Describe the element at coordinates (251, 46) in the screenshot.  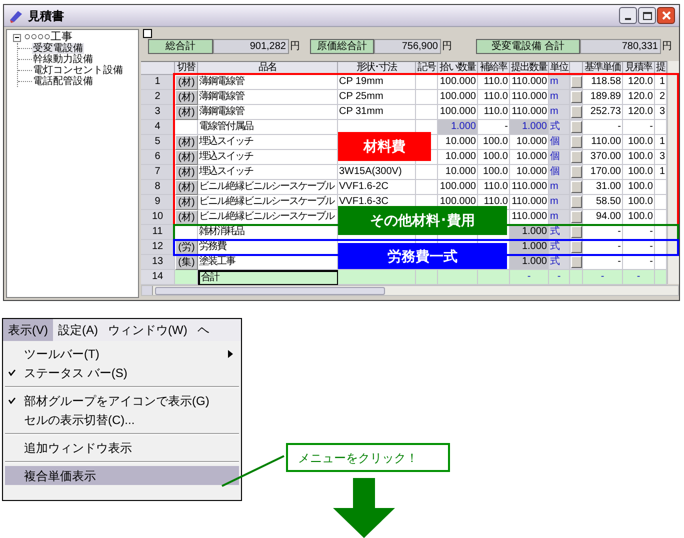
I see `summary-value: 901,282` at that location.